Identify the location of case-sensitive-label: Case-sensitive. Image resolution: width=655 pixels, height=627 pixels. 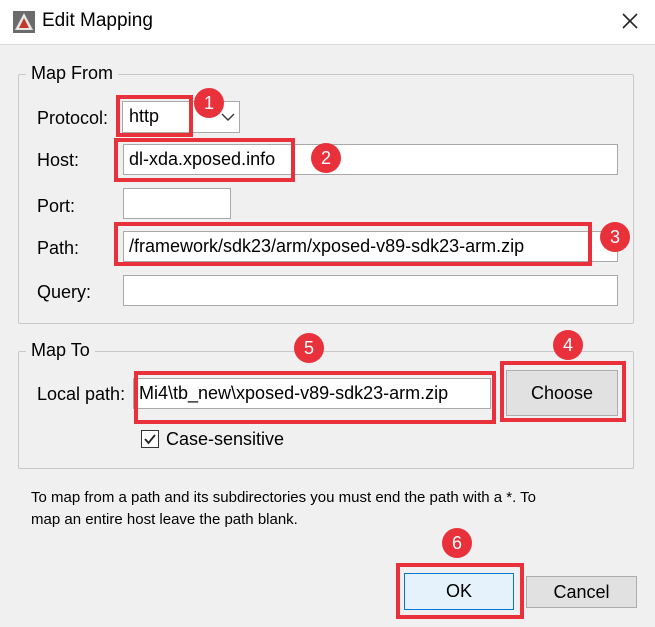
(225, 439).